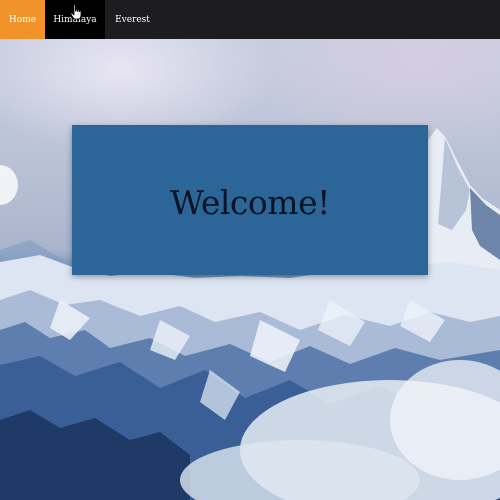 The height and width of the screenshot is (500, 500). I want to click on nav-item-himalaya: Himalaya, so click(75, 19).